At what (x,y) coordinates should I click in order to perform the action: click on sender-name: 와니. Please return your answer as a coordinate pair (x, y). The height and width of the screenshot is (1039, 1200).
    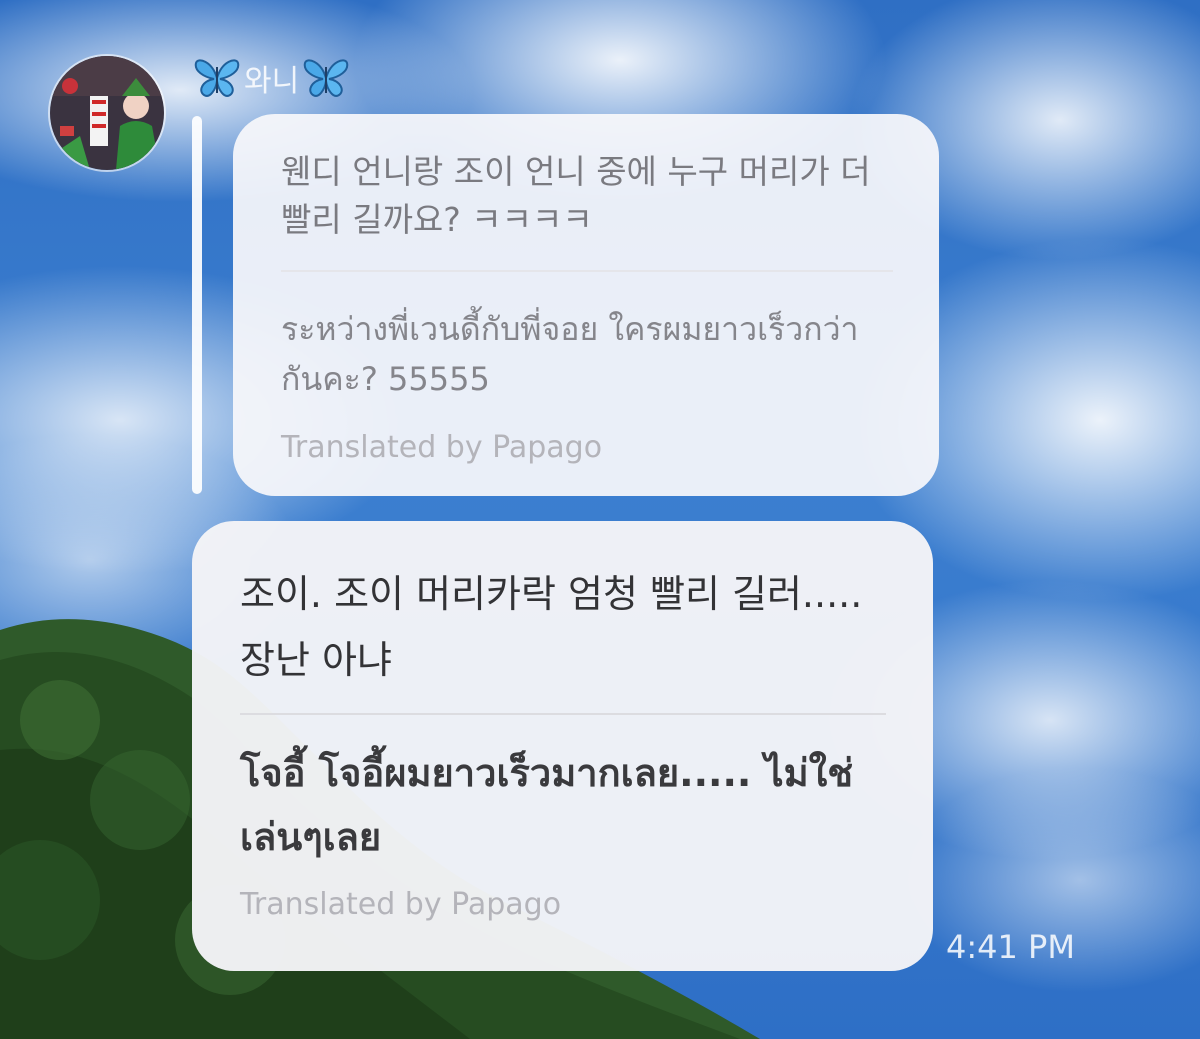
    Looking at the image, I should click on (272, 81).